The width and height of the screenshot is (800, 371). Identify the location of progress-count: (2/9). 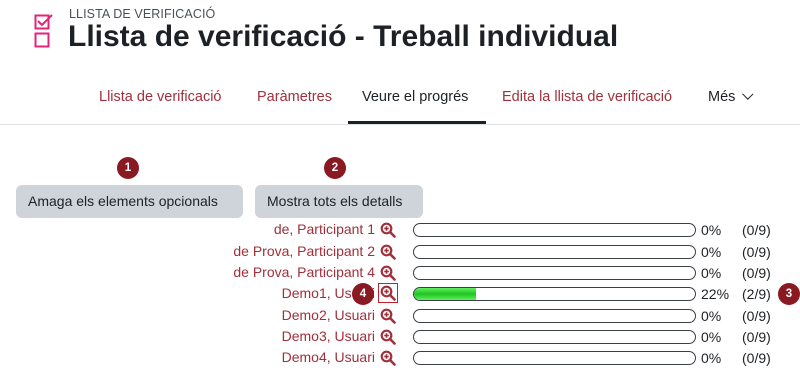
(756, 294).